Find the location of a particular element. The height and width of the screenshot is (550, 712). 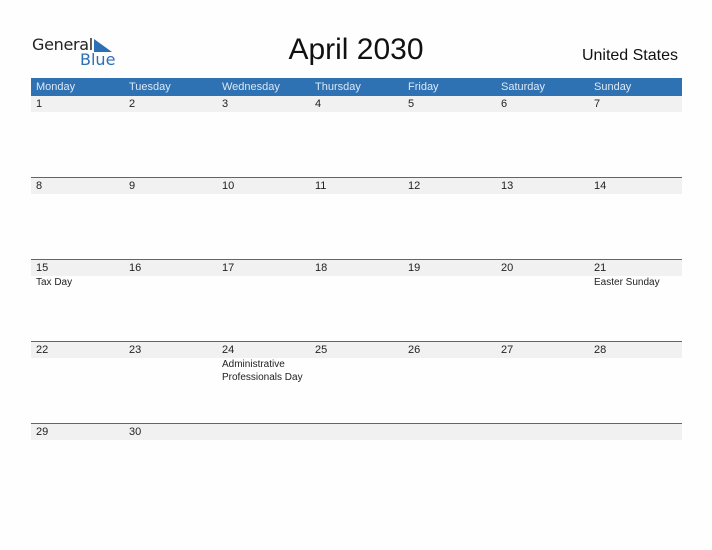

day-number: 11 is located at coordinates (321, 186).